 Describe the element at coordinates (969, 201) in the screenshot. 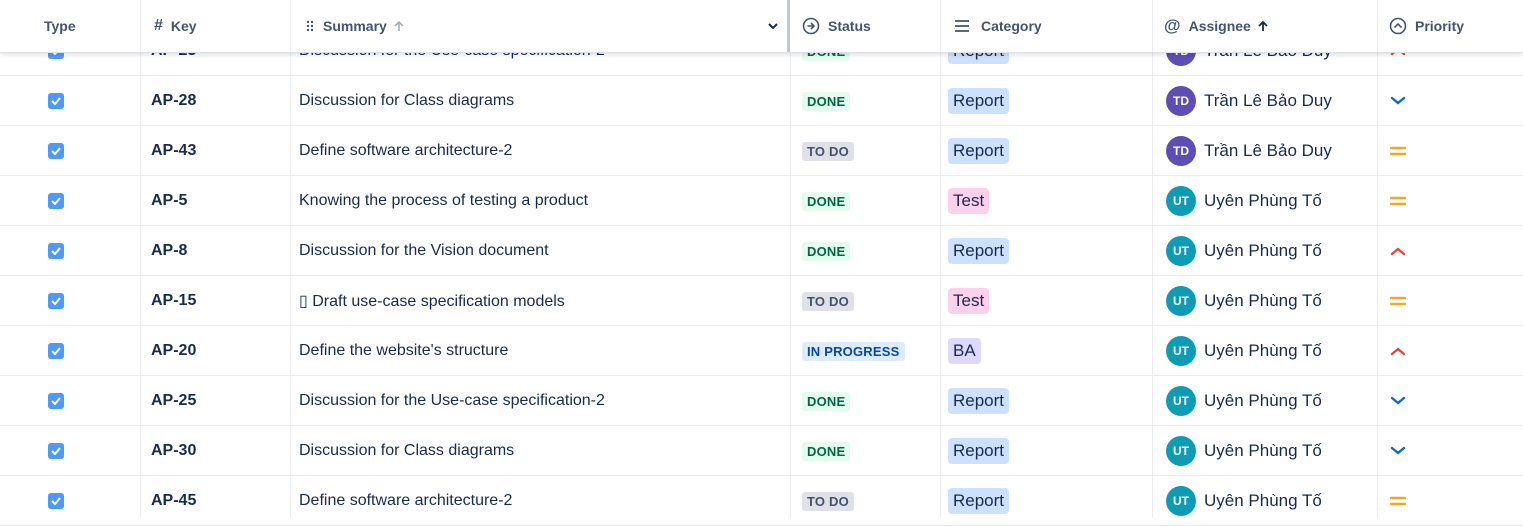

I see `category-tag: Test` at that location.